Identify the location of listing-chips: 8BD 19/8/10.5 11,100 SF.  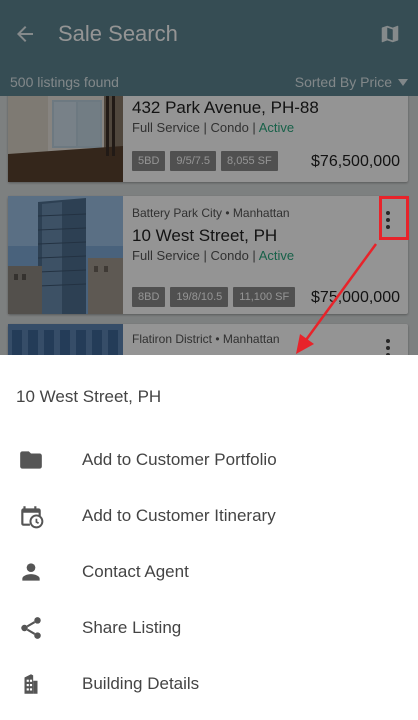
(214, 297).